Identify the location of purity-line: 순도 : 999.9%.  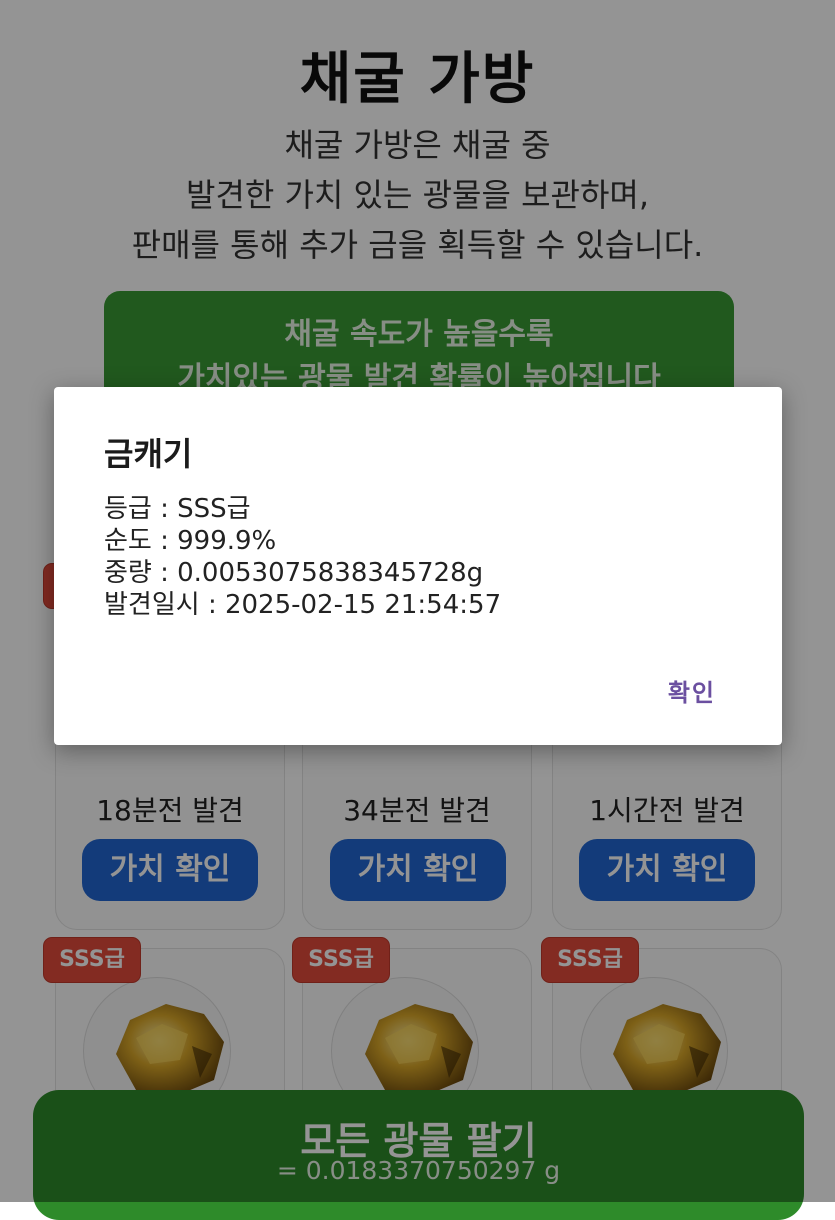
(190, 541).